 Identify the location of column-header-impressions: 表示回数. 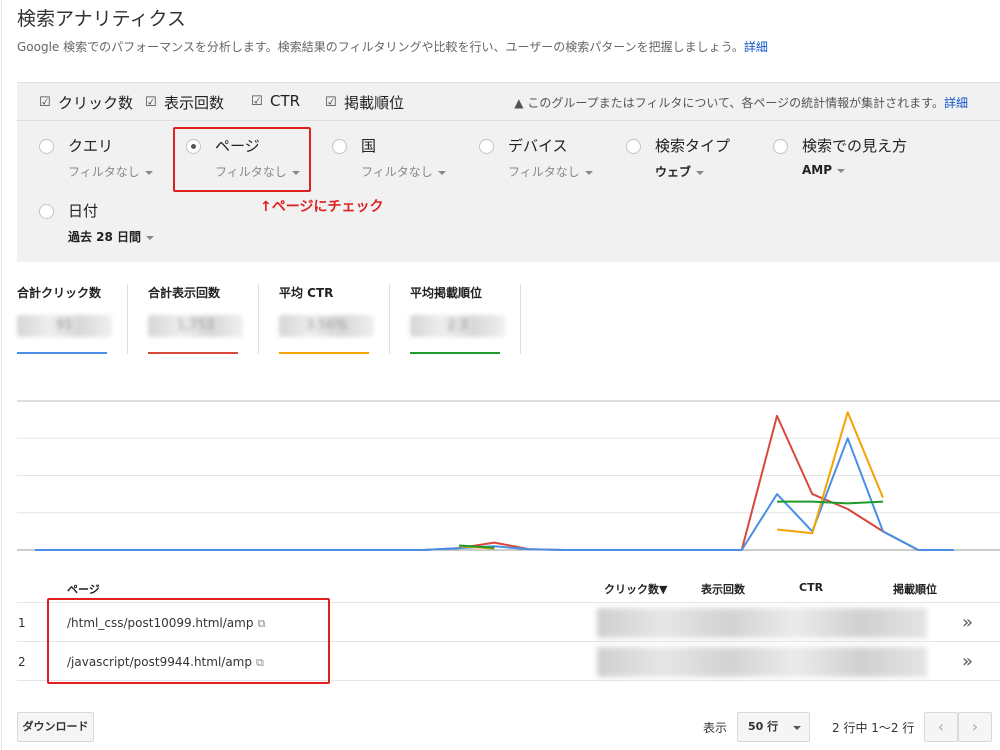
(723, 589).